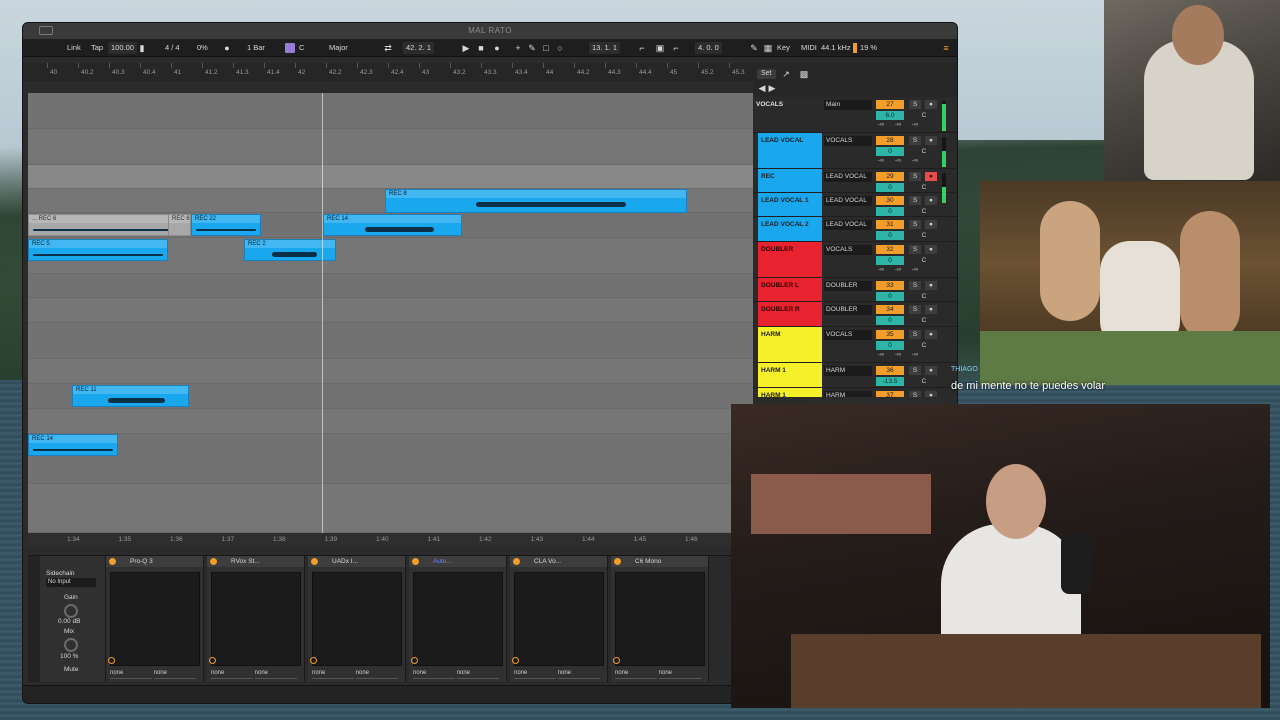  What do you see at coordinates (74, 48) in the screenshot?
I see `link-button: Link` at bounding box center [74, 48].